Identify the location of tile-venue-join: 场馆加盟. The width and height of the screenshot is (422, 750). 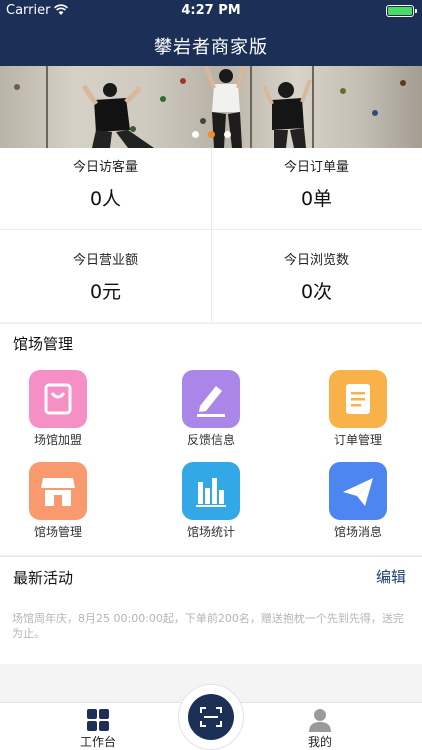
(59, 413).